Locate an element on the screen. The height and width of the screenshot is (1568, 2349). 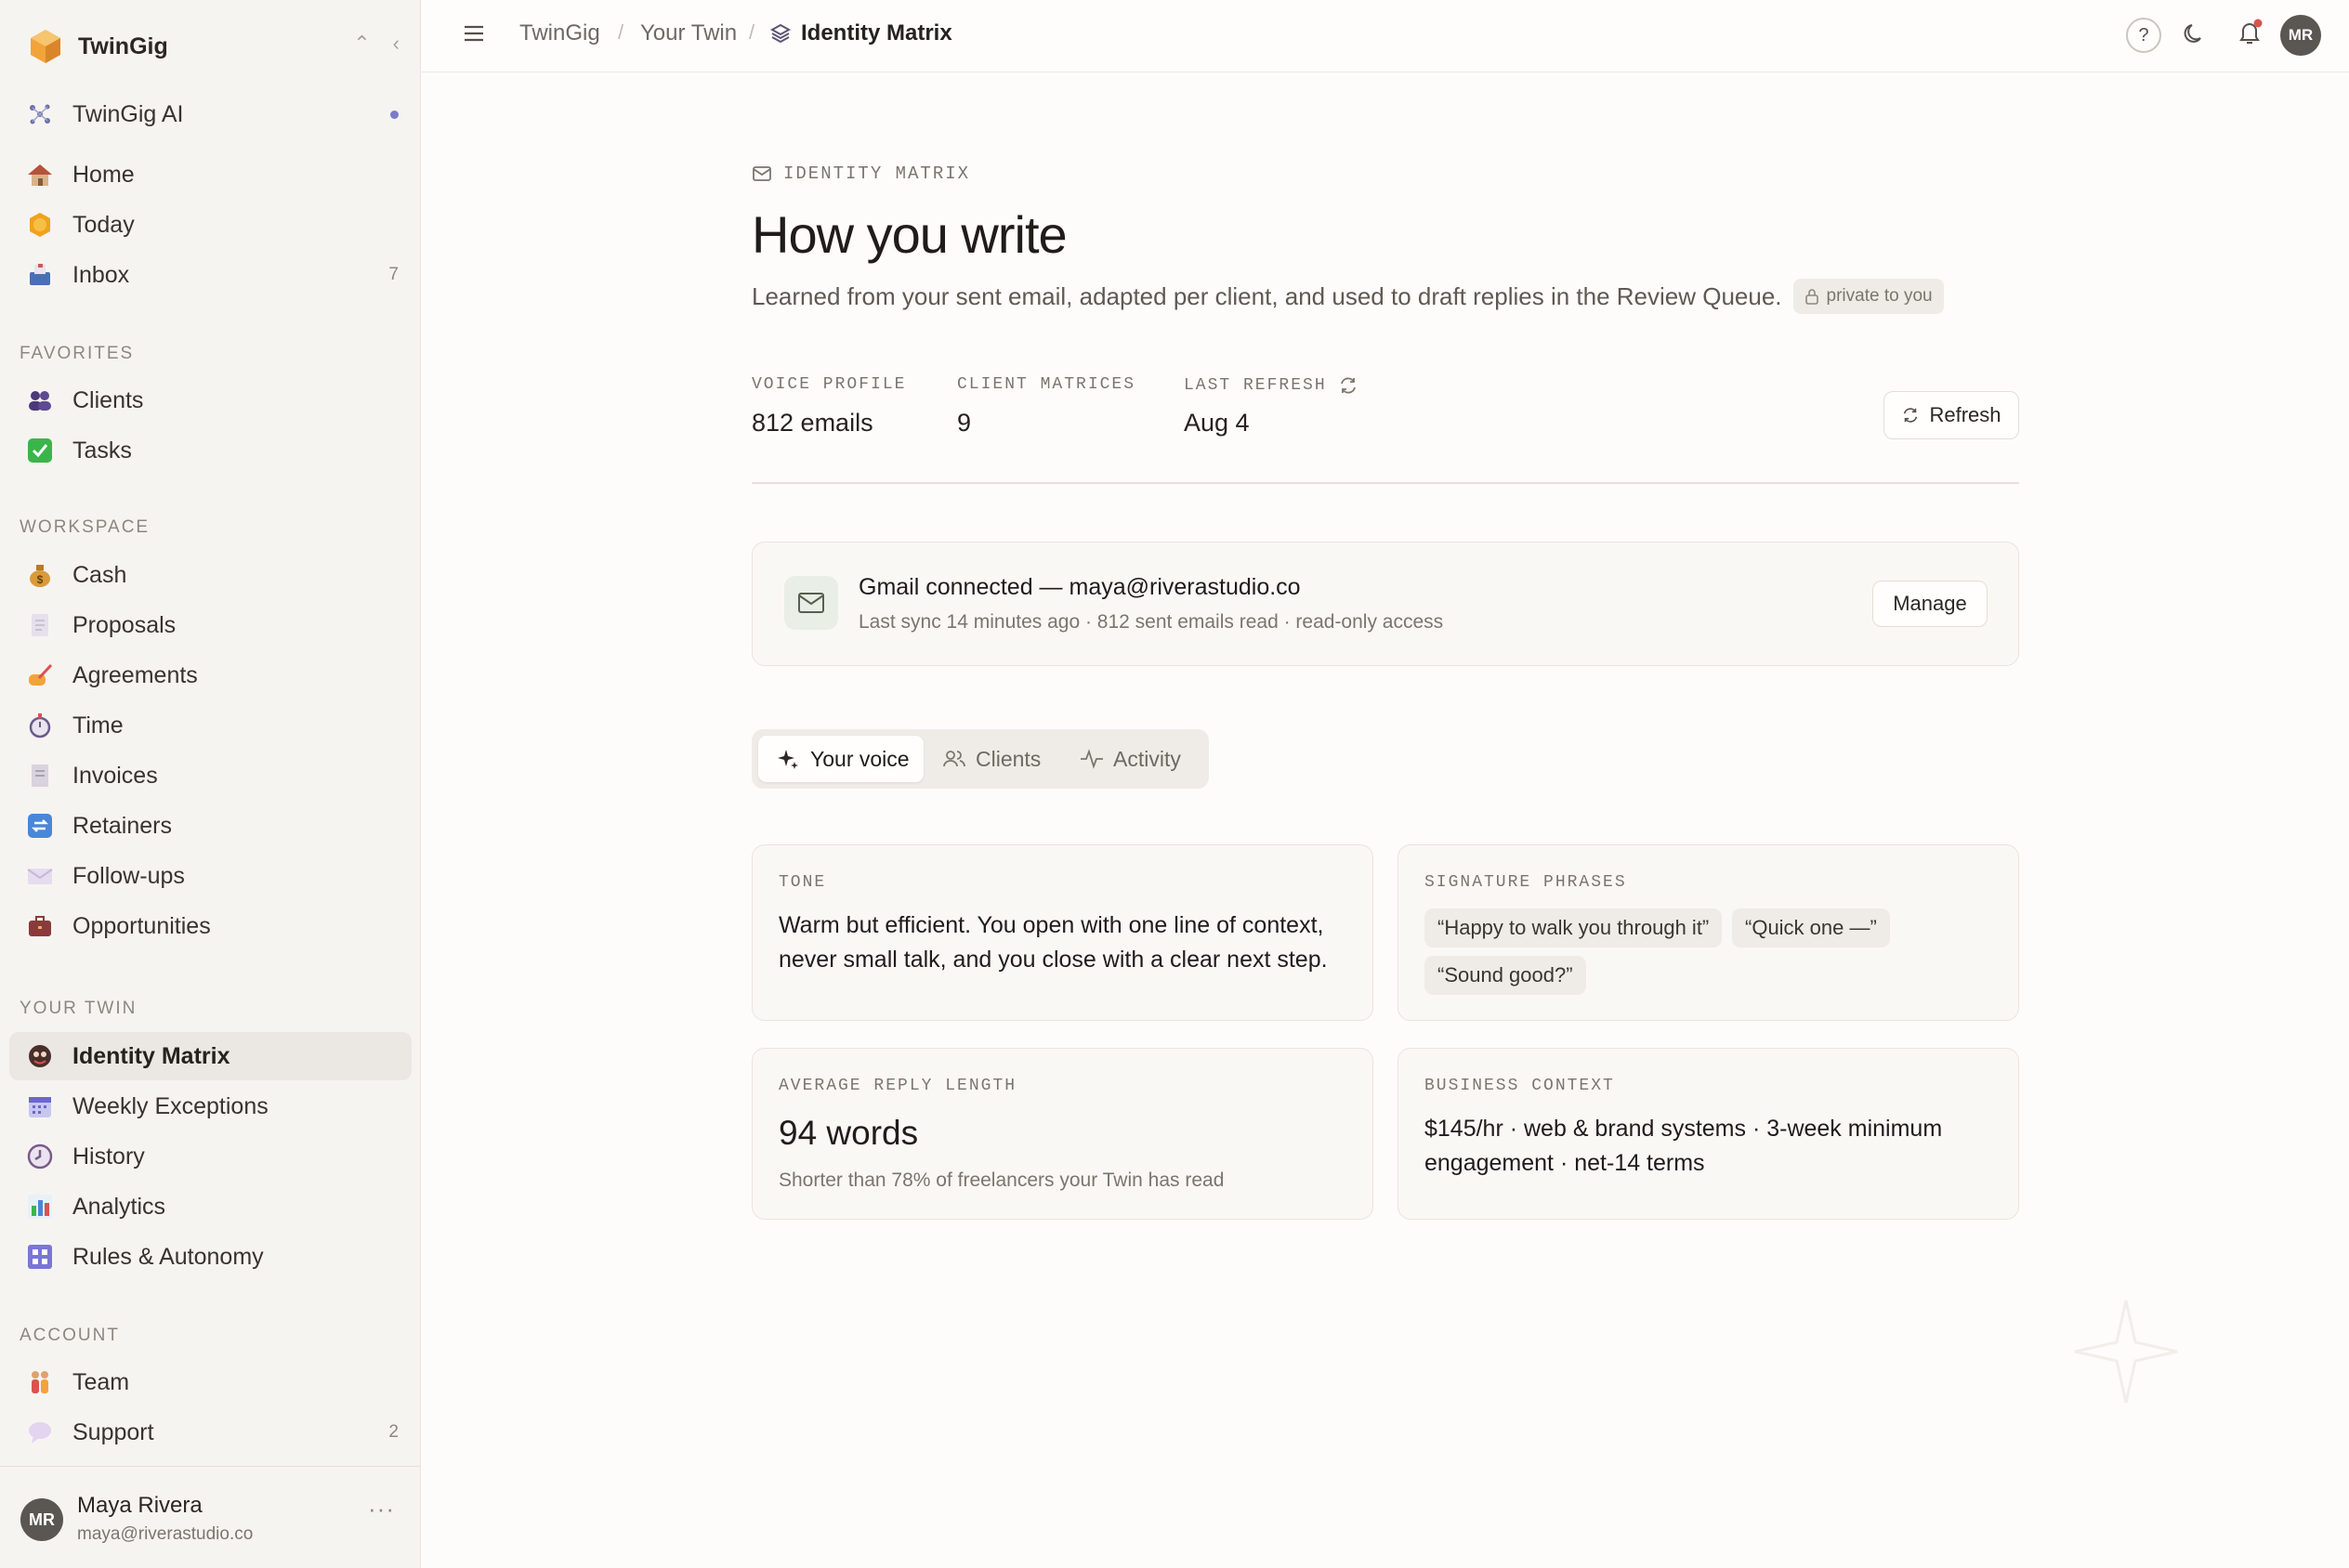
breadcrumb-identity-matrix: Identity Matrix is located at coordinates (876, 33).